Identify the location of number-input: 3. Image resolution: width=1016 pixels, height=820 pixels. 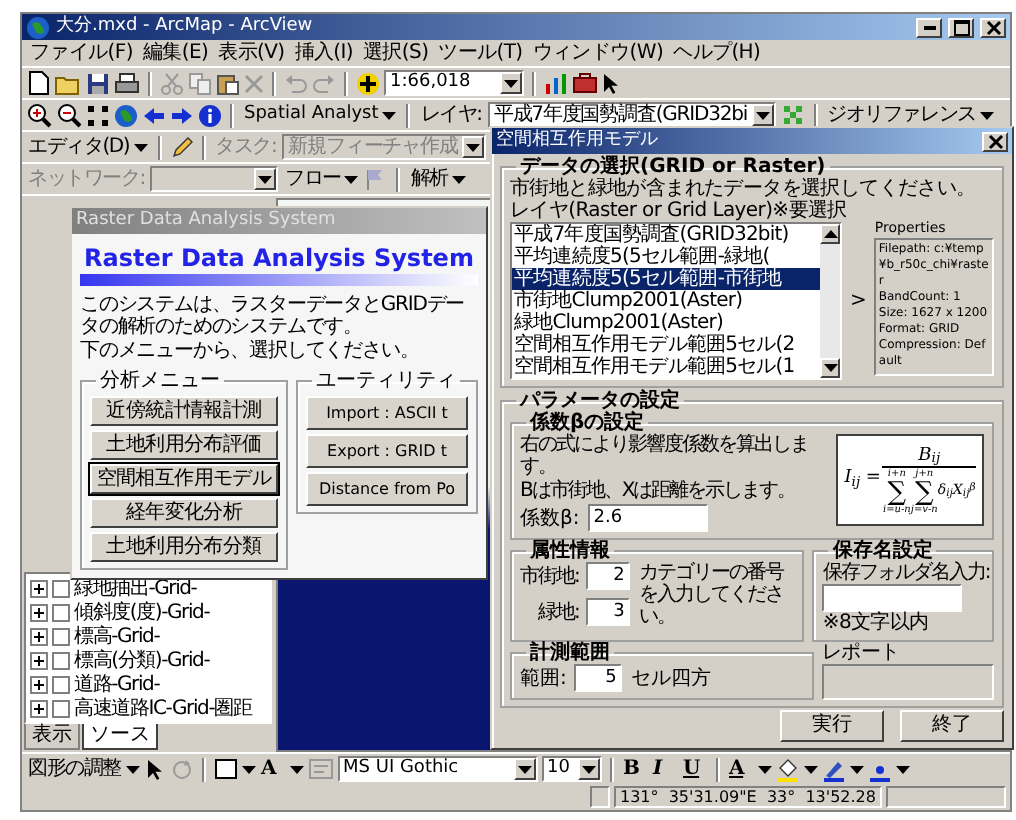
(608, 612).